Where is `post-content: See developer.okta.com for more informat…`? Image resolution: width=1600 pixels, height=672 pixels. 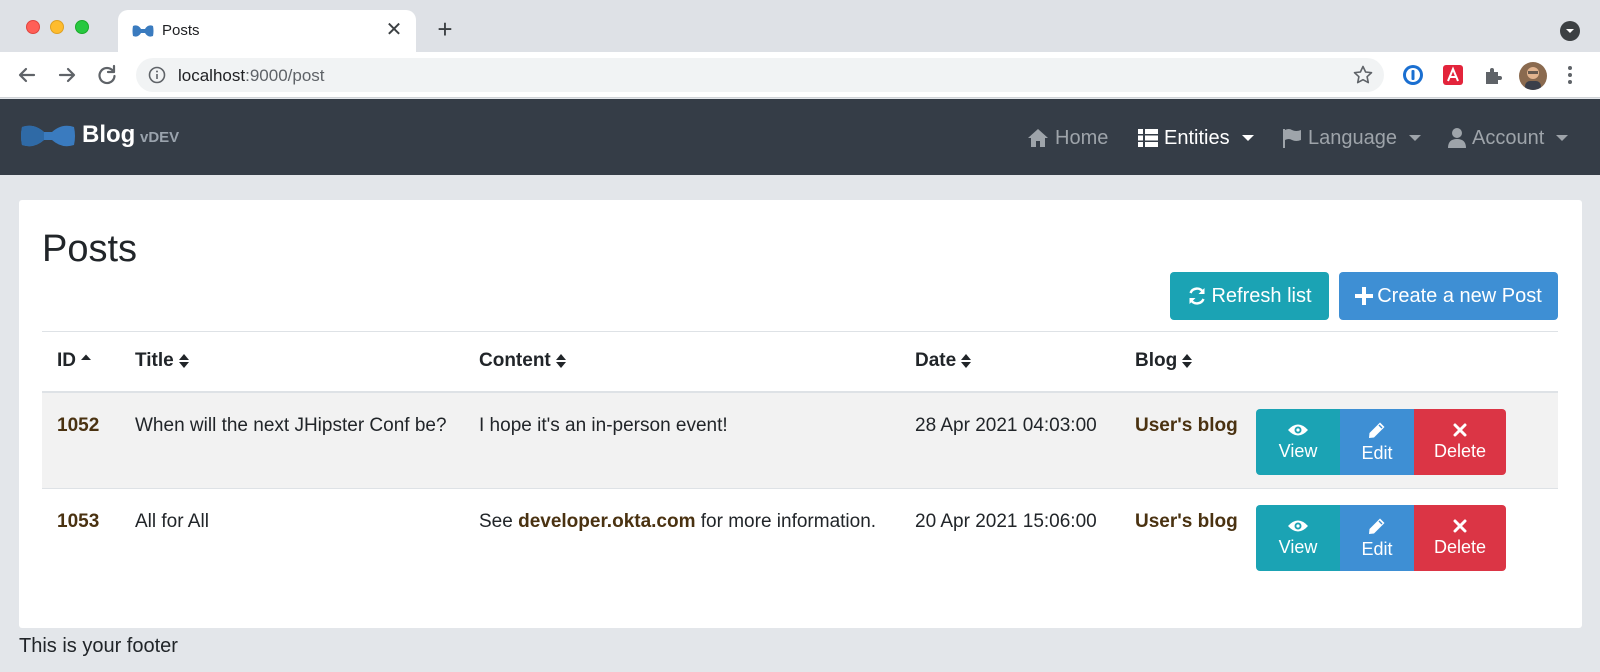 post-content: See developer.okta.com for more informat… is located at coordinates (677, 521).